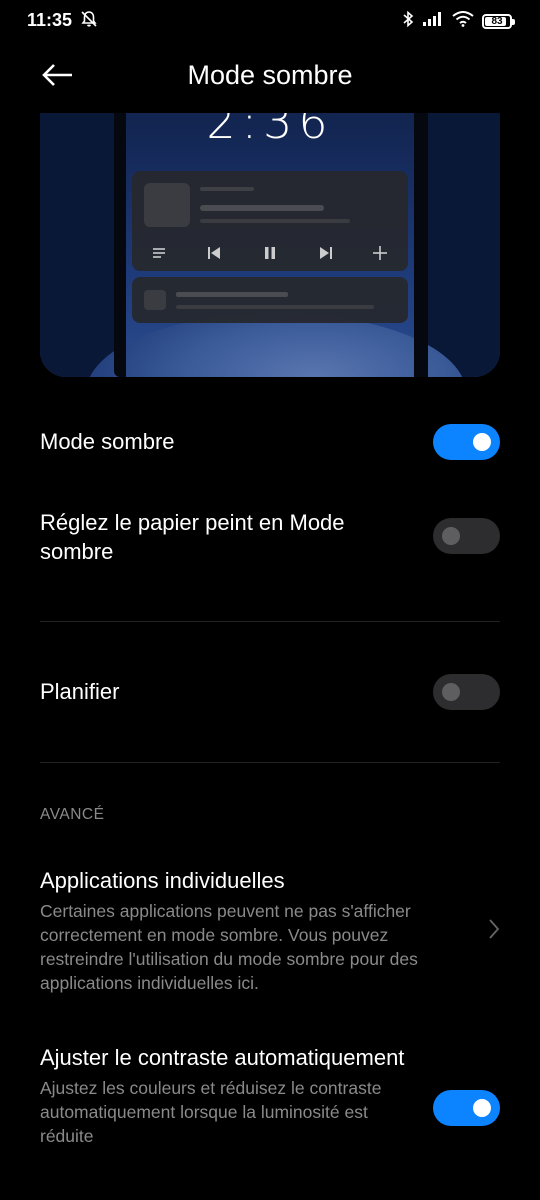 This screenshot has width=540, height=1200. Describe the element at coordinates (270, 441) in the screenshot. I see `setting-dark-mode: Mode sombre` at that location.